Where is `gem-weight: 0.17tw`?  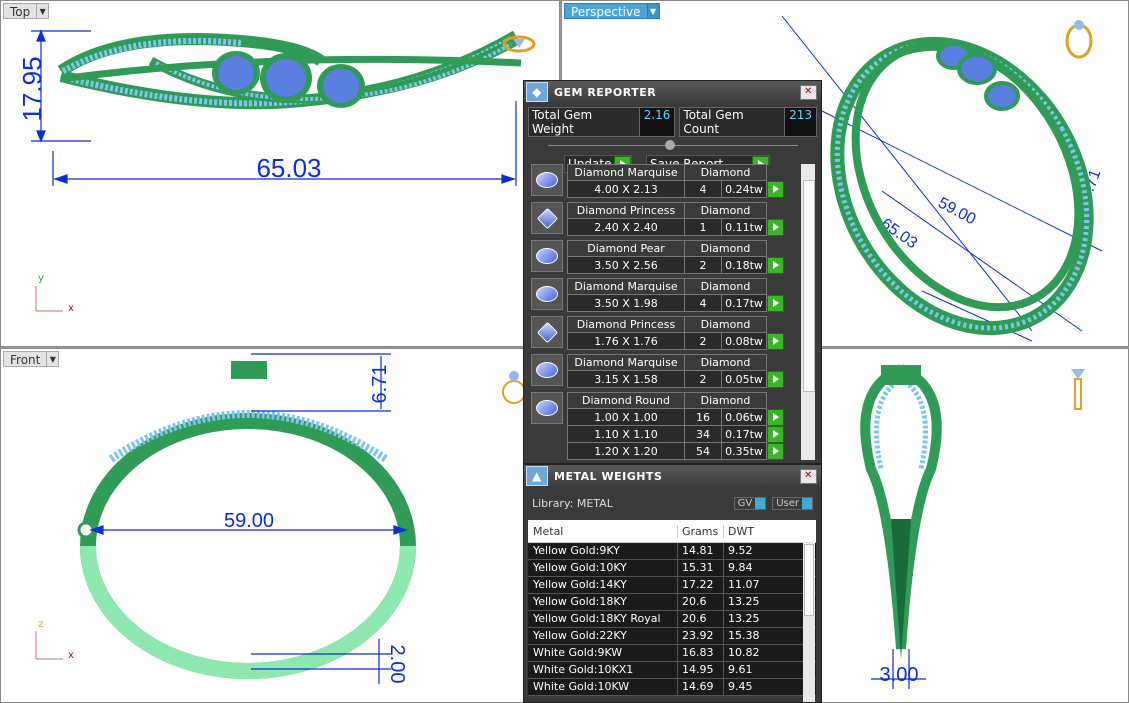
gem-weight: 0.17tw is located at coordinates (744, 303).